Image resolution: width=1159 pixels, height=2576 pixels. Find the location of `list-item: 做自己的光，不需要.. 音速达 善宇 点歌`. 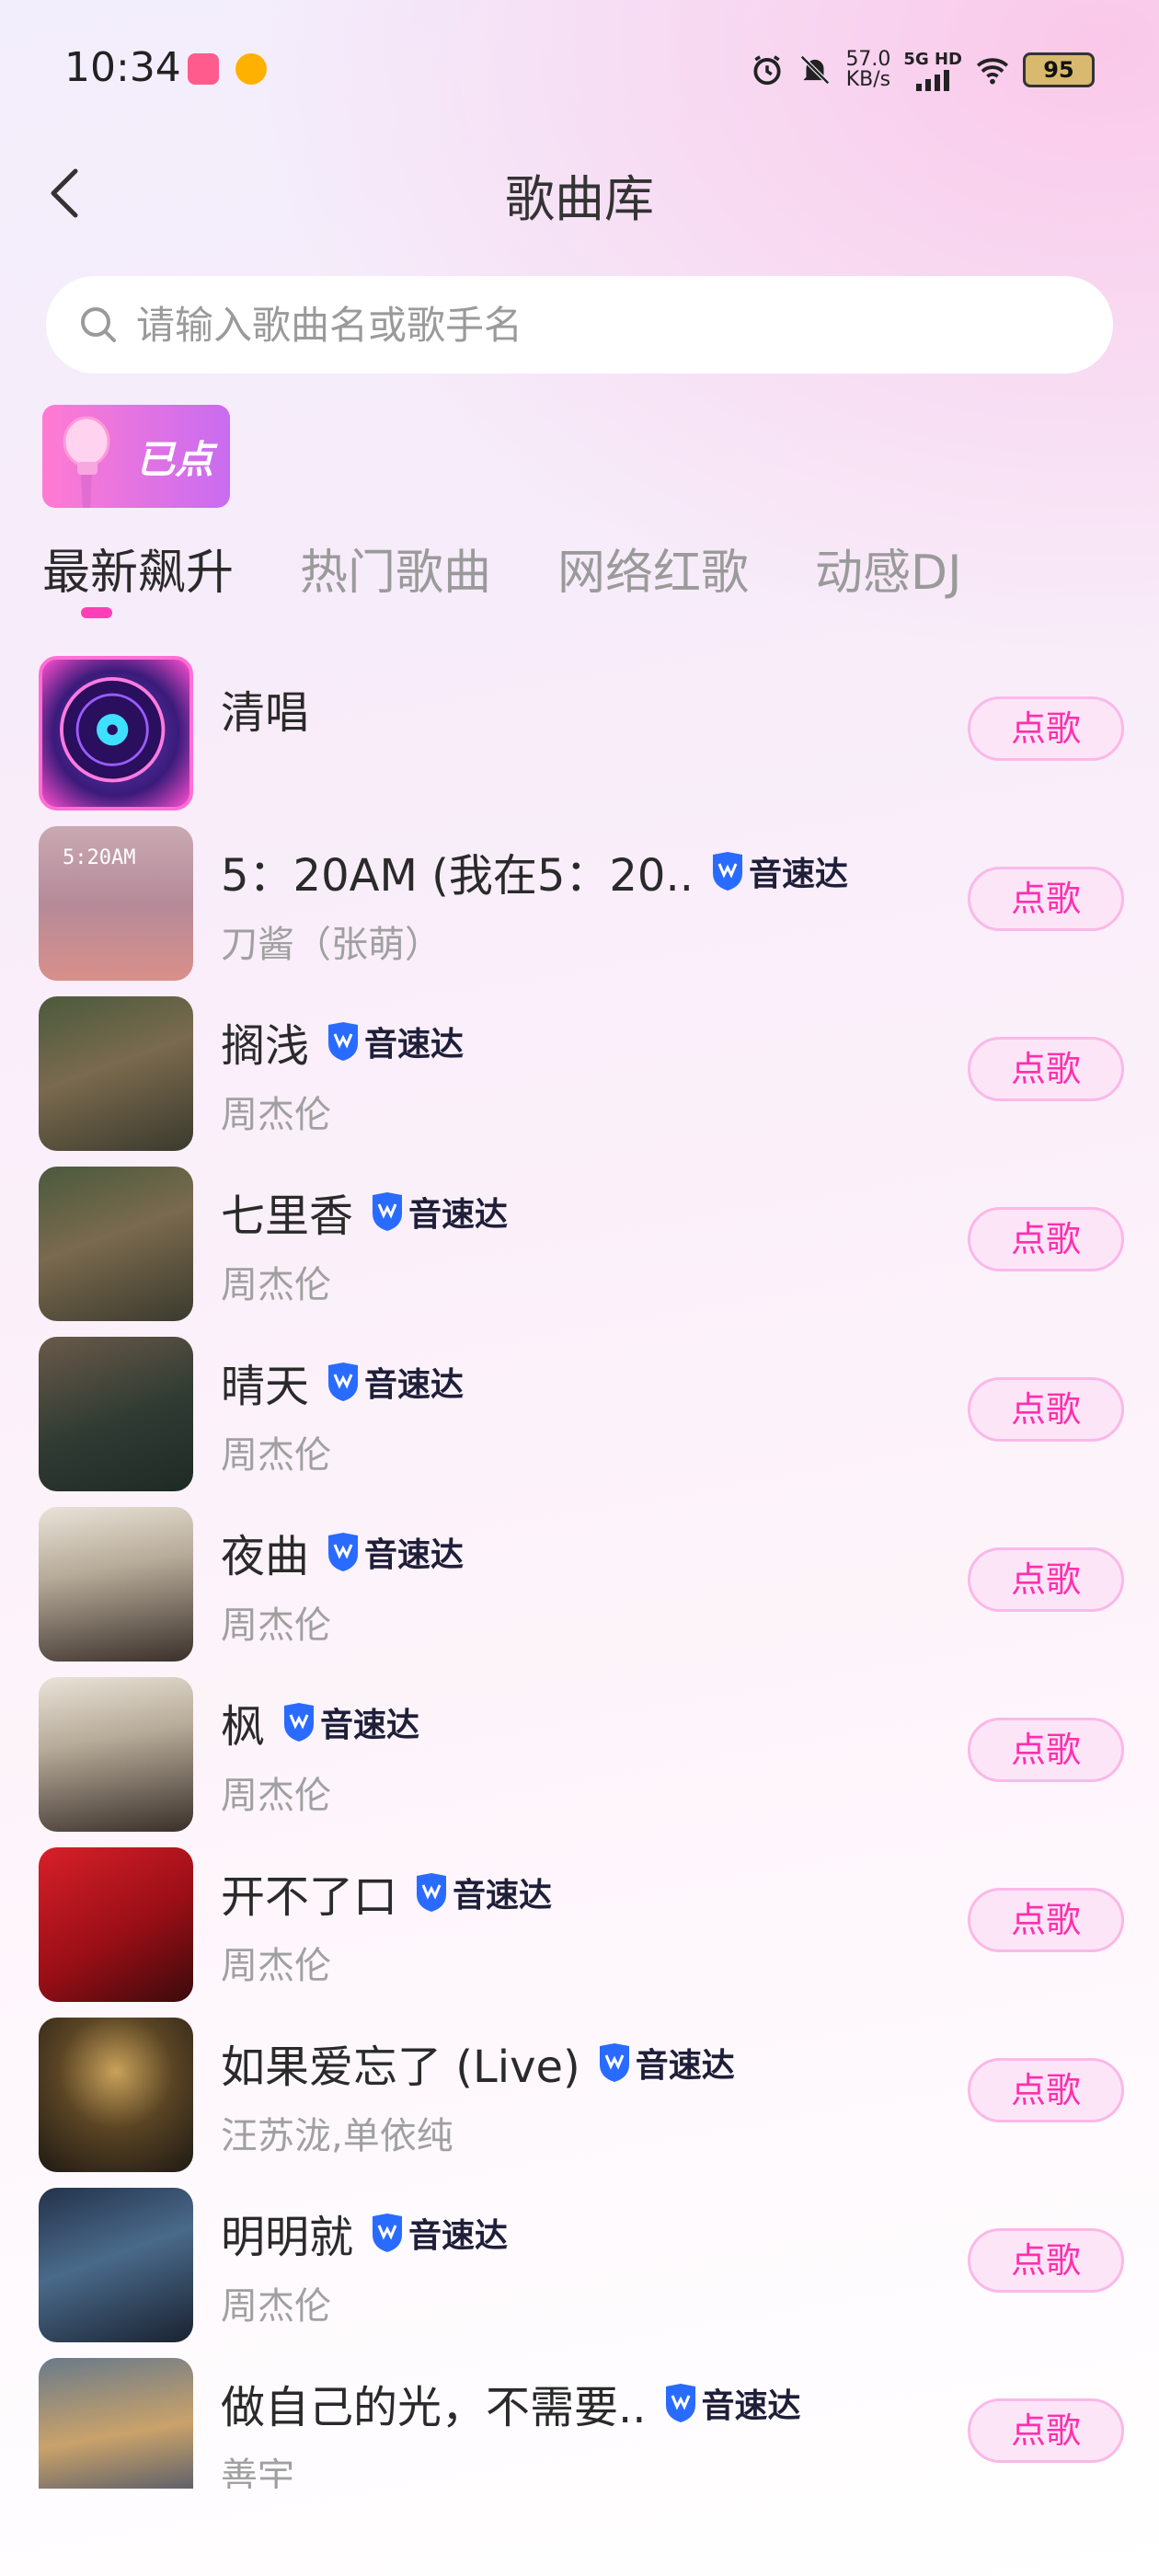

list-item: 做自己的光，不需要.. 音速达 善宇 点歌 is located at coordinates (579, 2420).